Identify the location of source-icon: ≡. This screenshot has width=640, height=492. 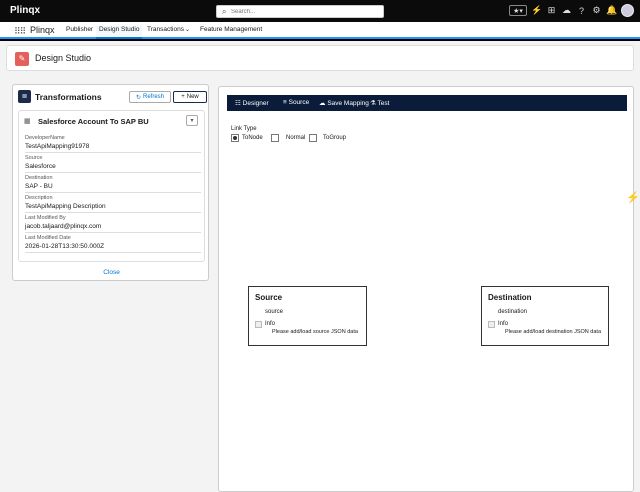
(285, 102).